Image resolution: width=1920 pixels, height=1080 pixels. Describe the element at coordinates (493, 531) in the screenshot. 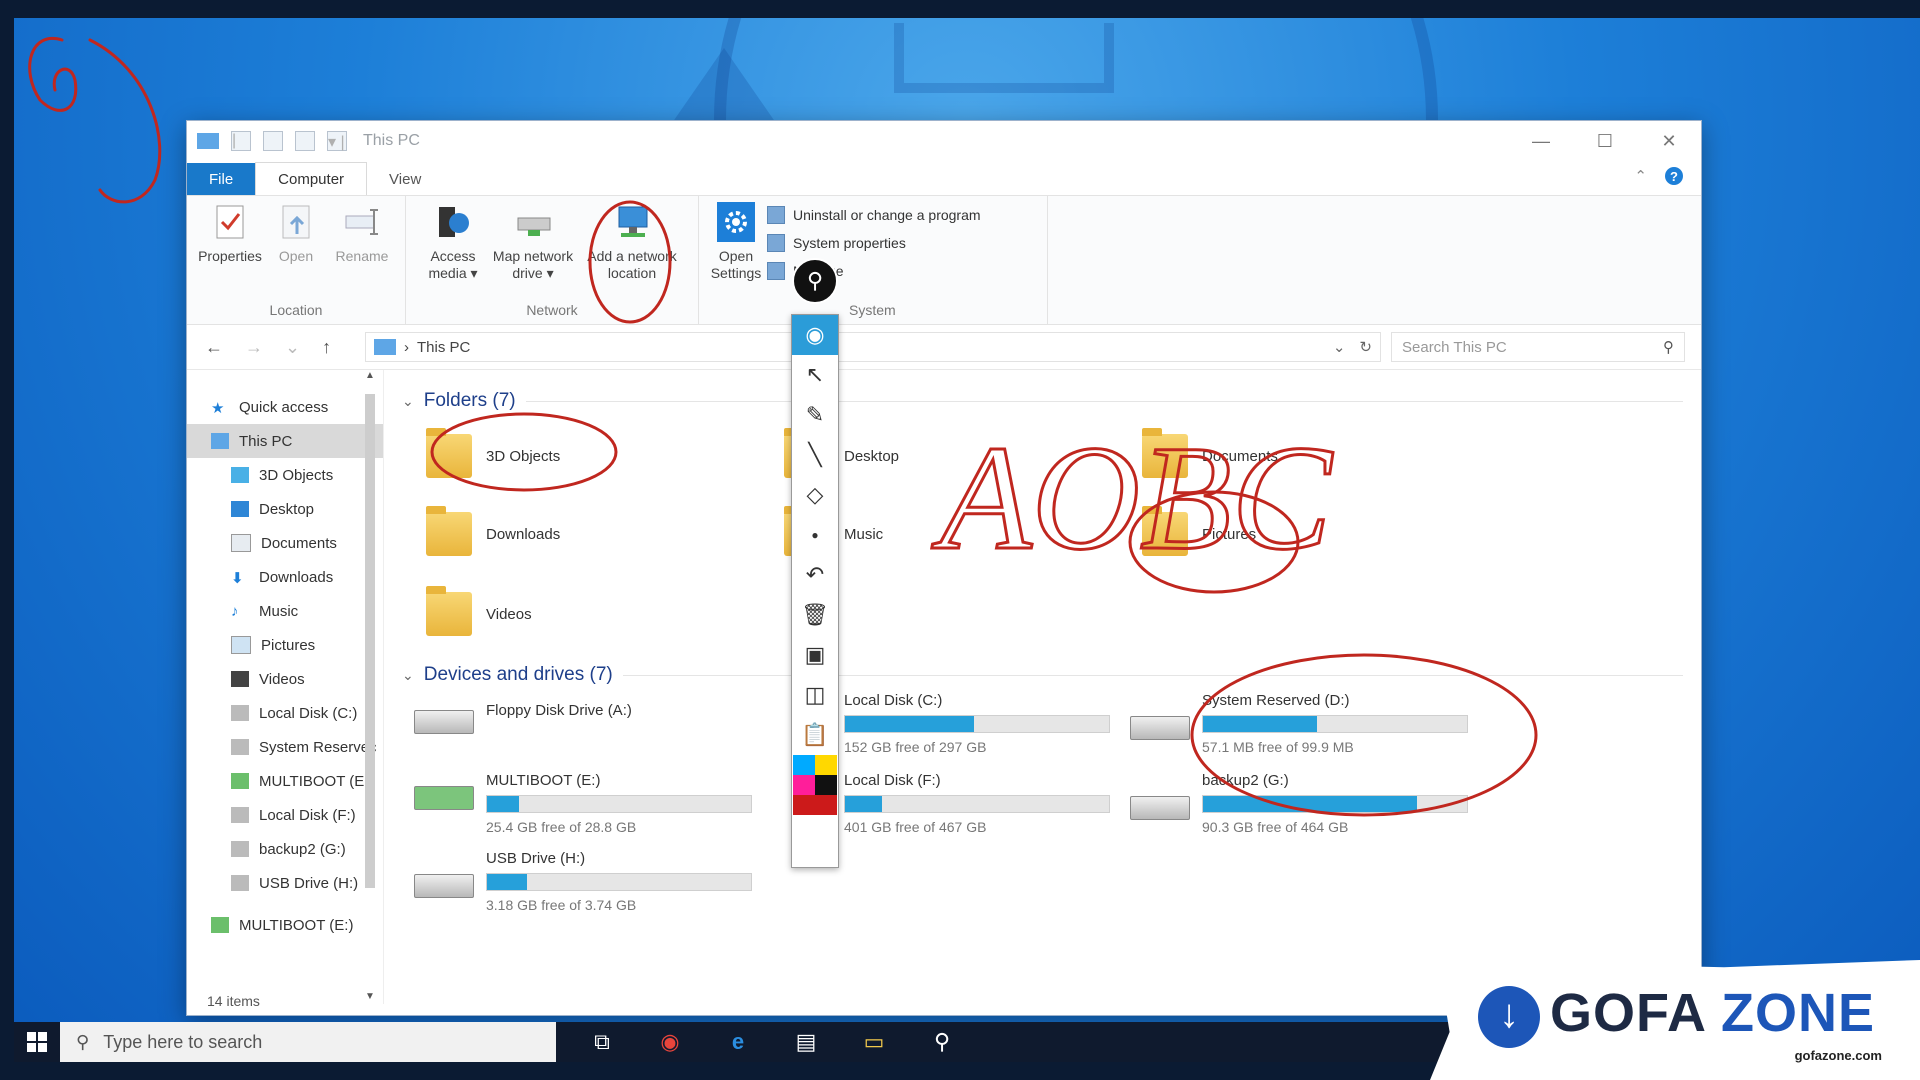

I see `folder-downloads: Downloads` at that location.